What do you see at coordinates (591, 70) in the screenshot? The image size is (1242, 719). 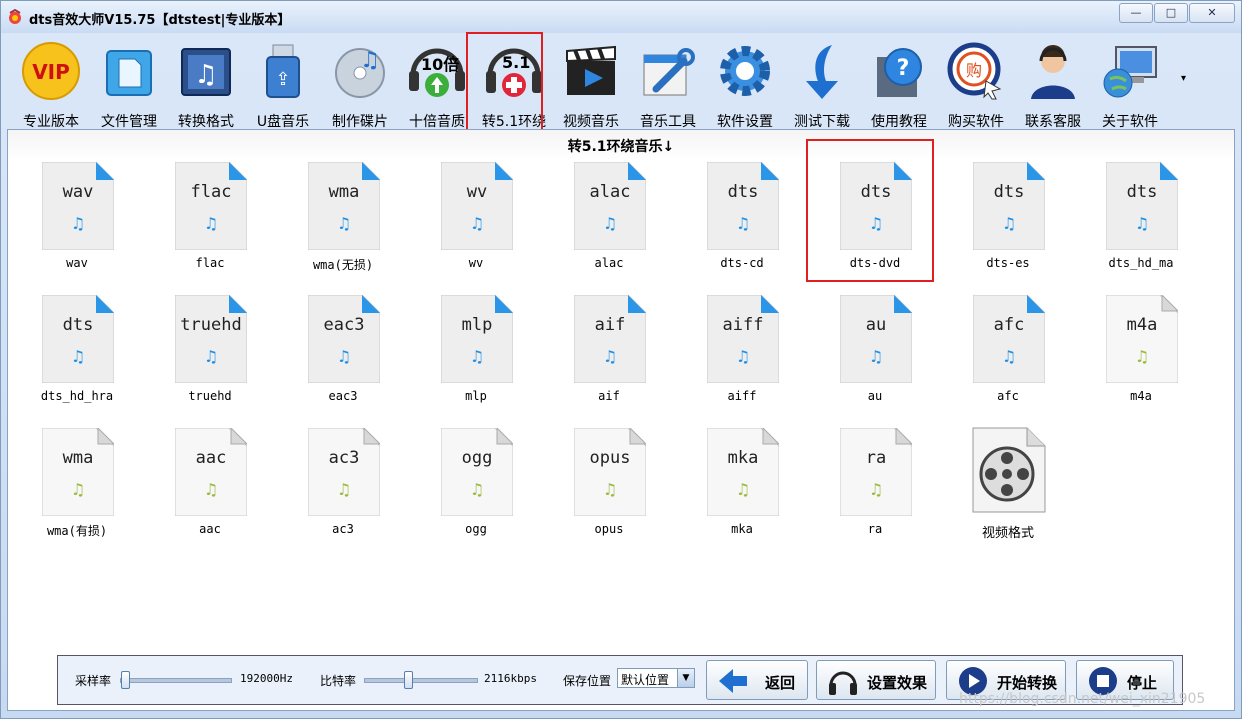 I see `clapperboard-icon` at bounding box center [591, 70].